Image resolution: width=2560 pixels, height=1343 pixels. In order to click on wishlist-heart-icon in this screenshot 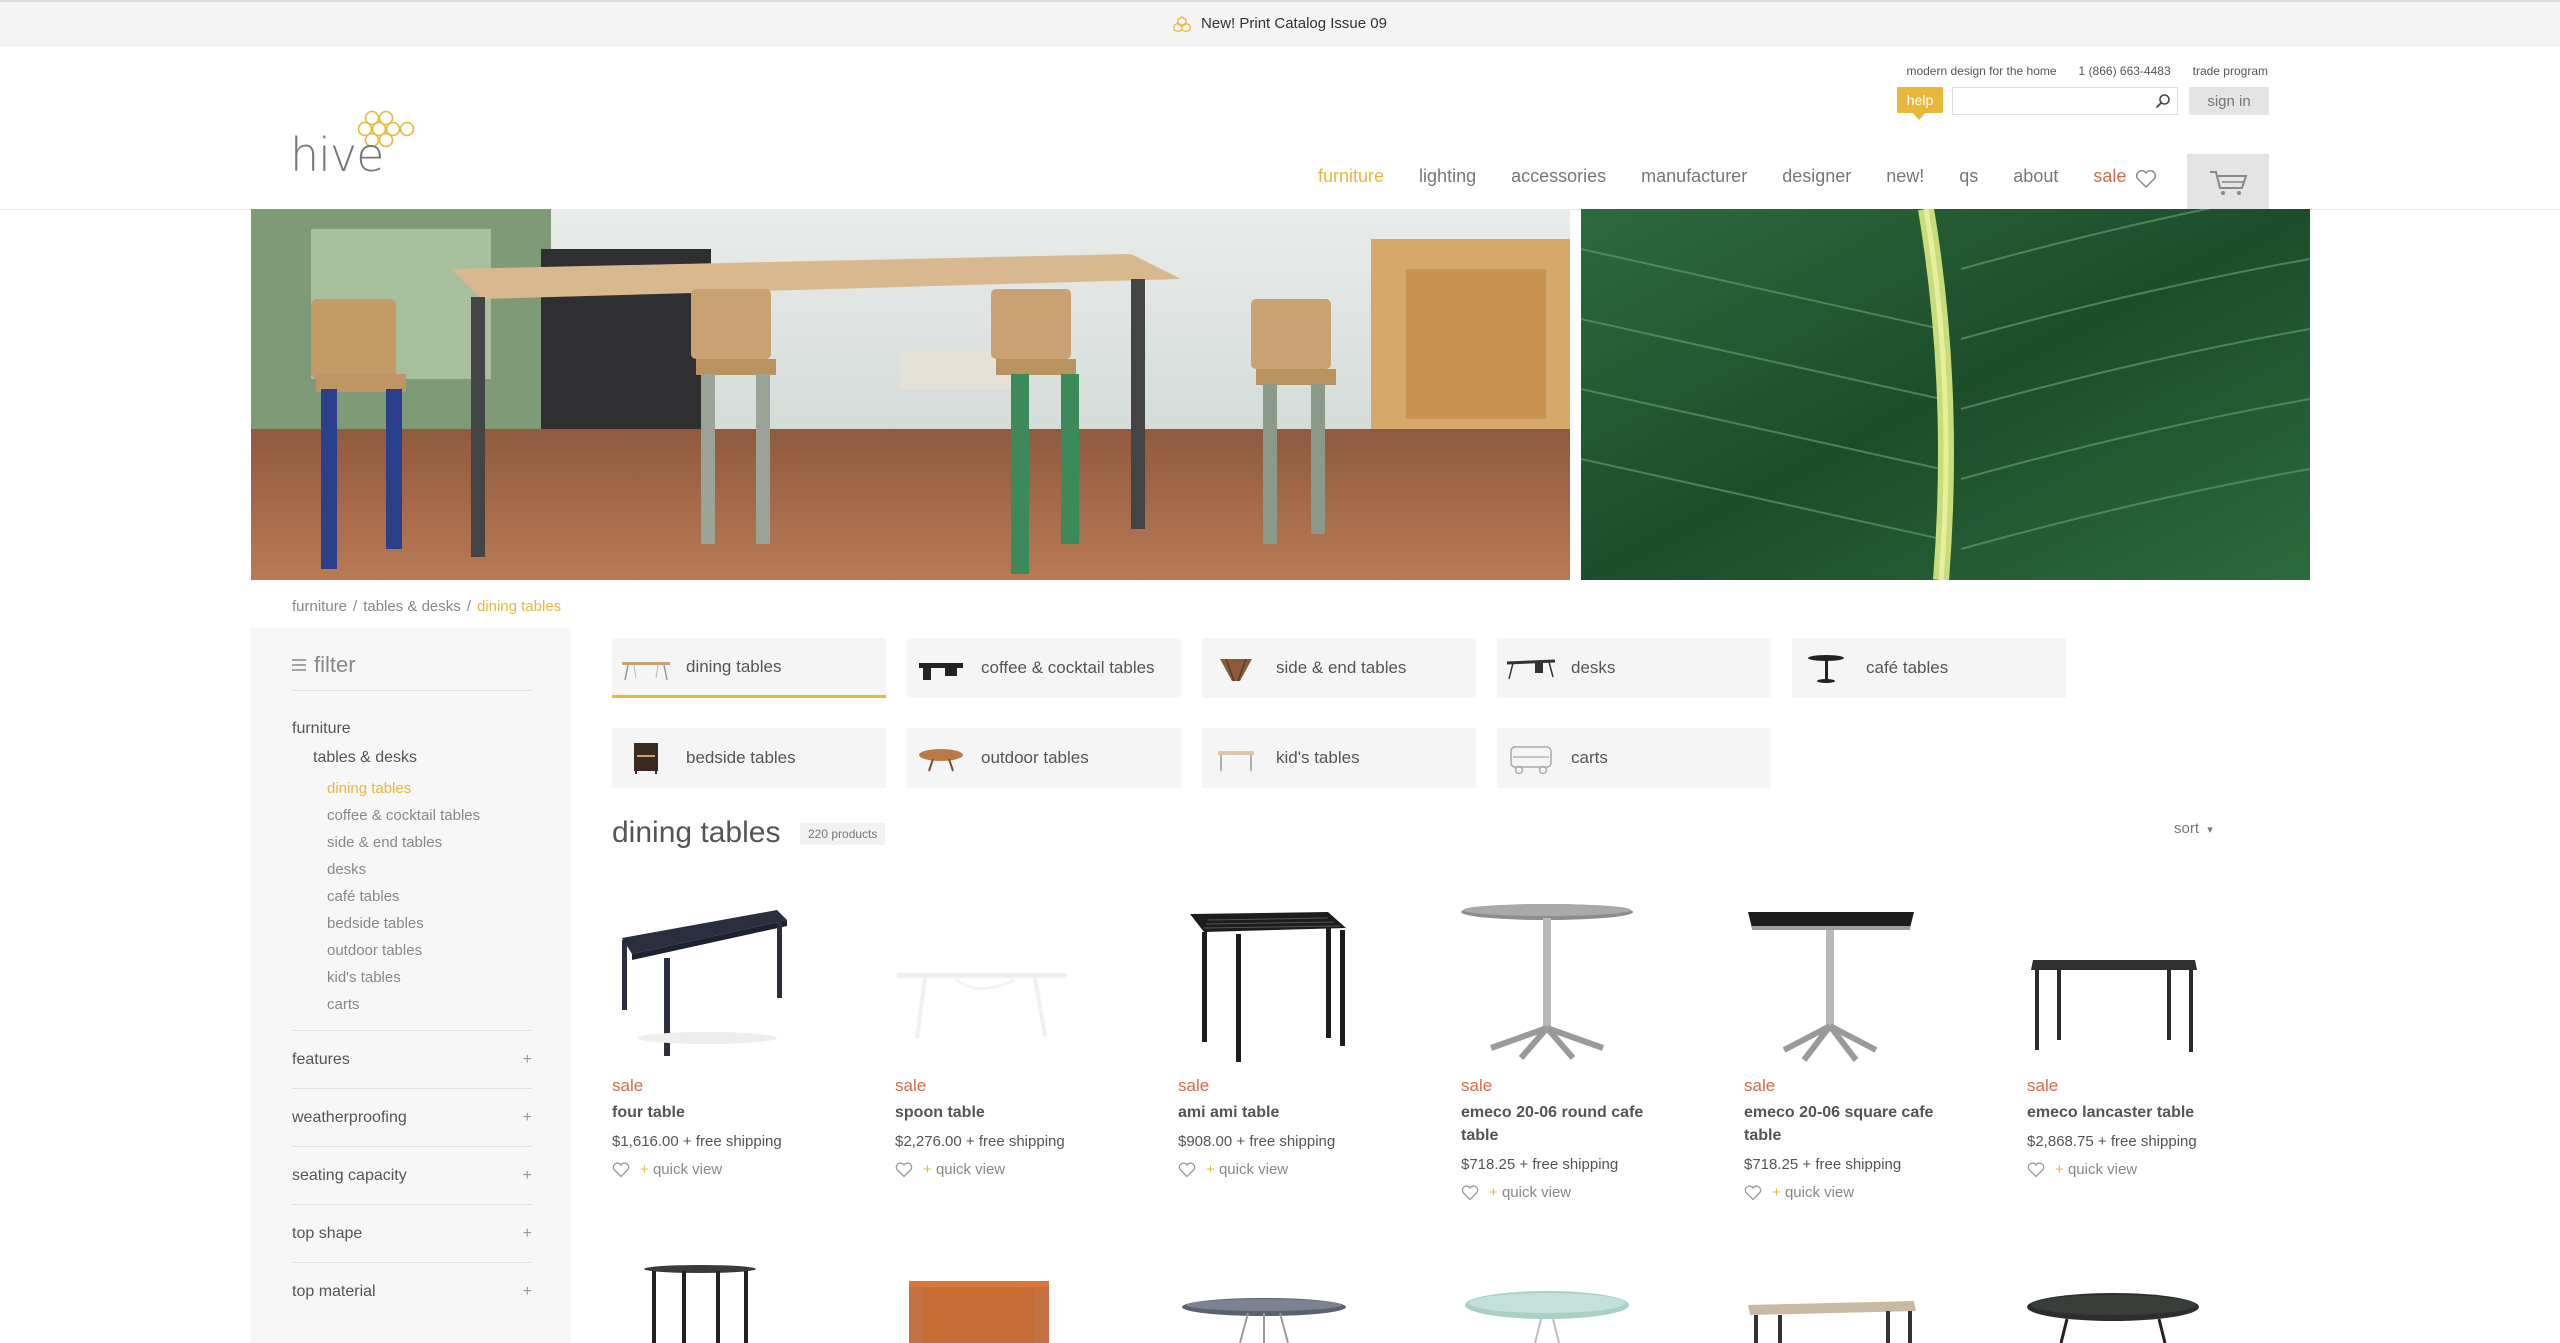, I will do `click(2146, 179)`.